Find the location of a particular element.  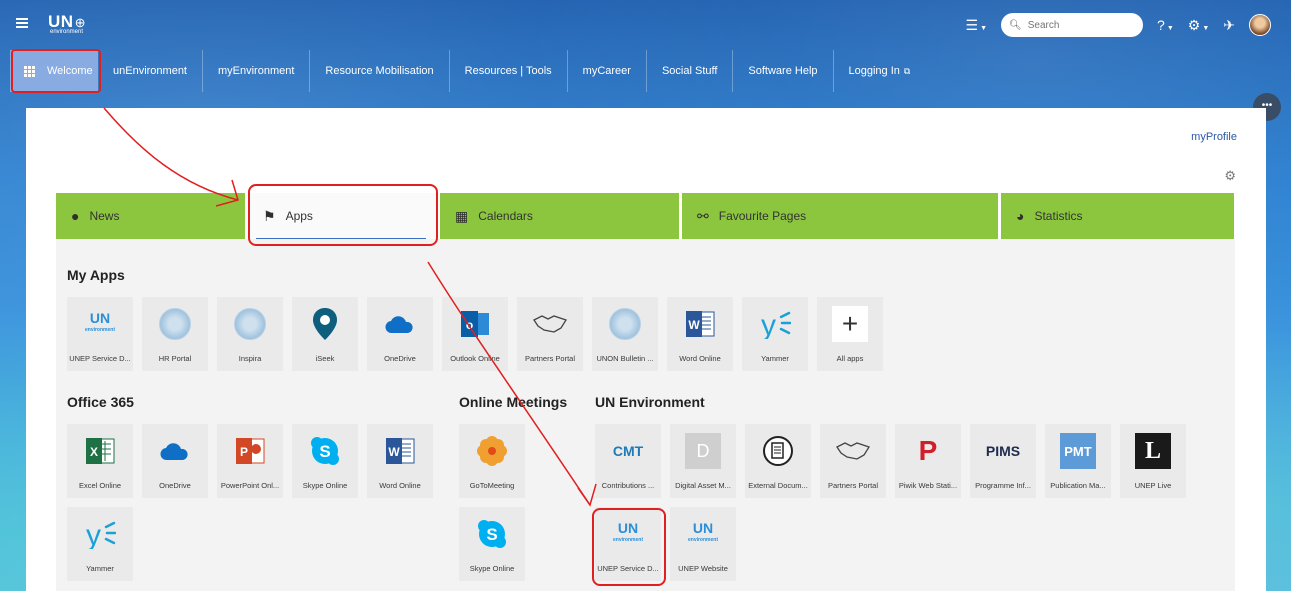

app-tile-yammer-365: y Yammer is located at coordinates (100, 544).